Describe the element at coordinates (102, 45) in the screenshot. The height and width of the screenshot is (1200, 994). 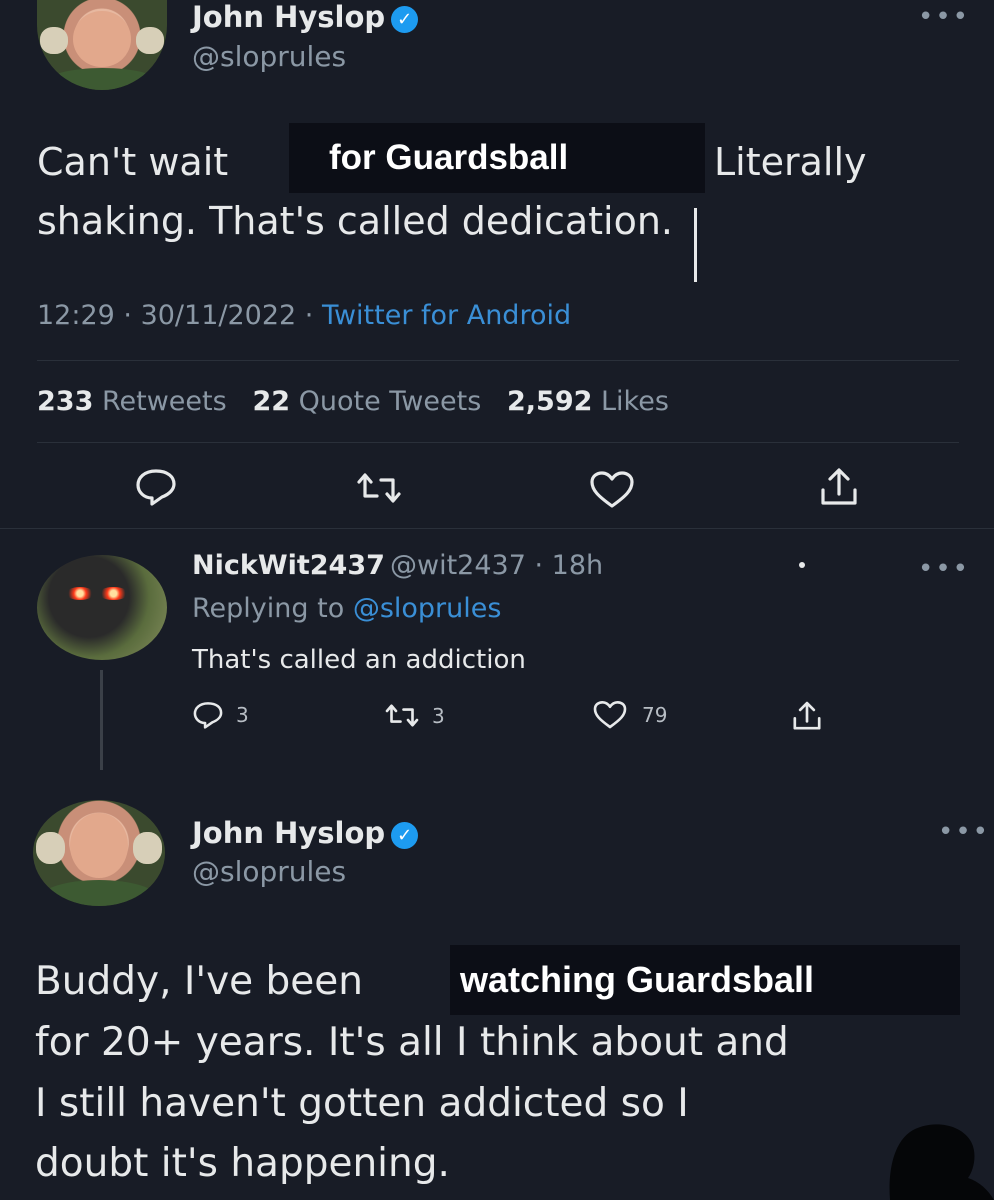
I see `author-avatar` at that location.